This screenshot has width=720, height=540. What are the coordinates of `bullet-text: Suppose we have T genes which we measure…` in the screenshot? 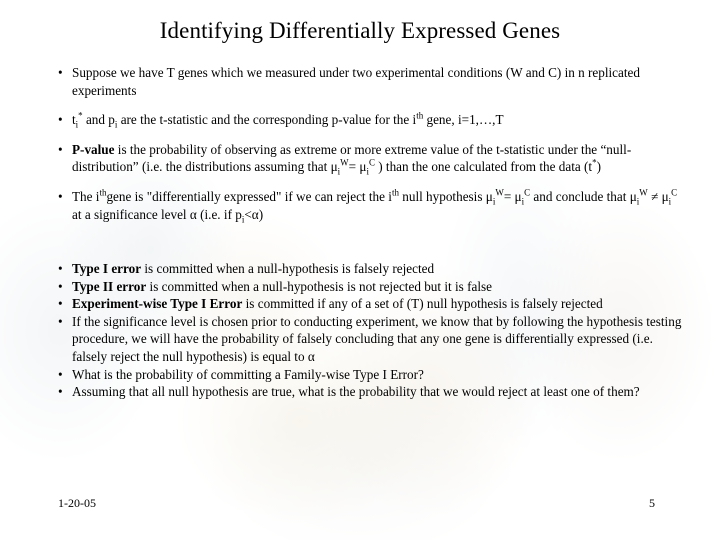 It's located at (356, 81).